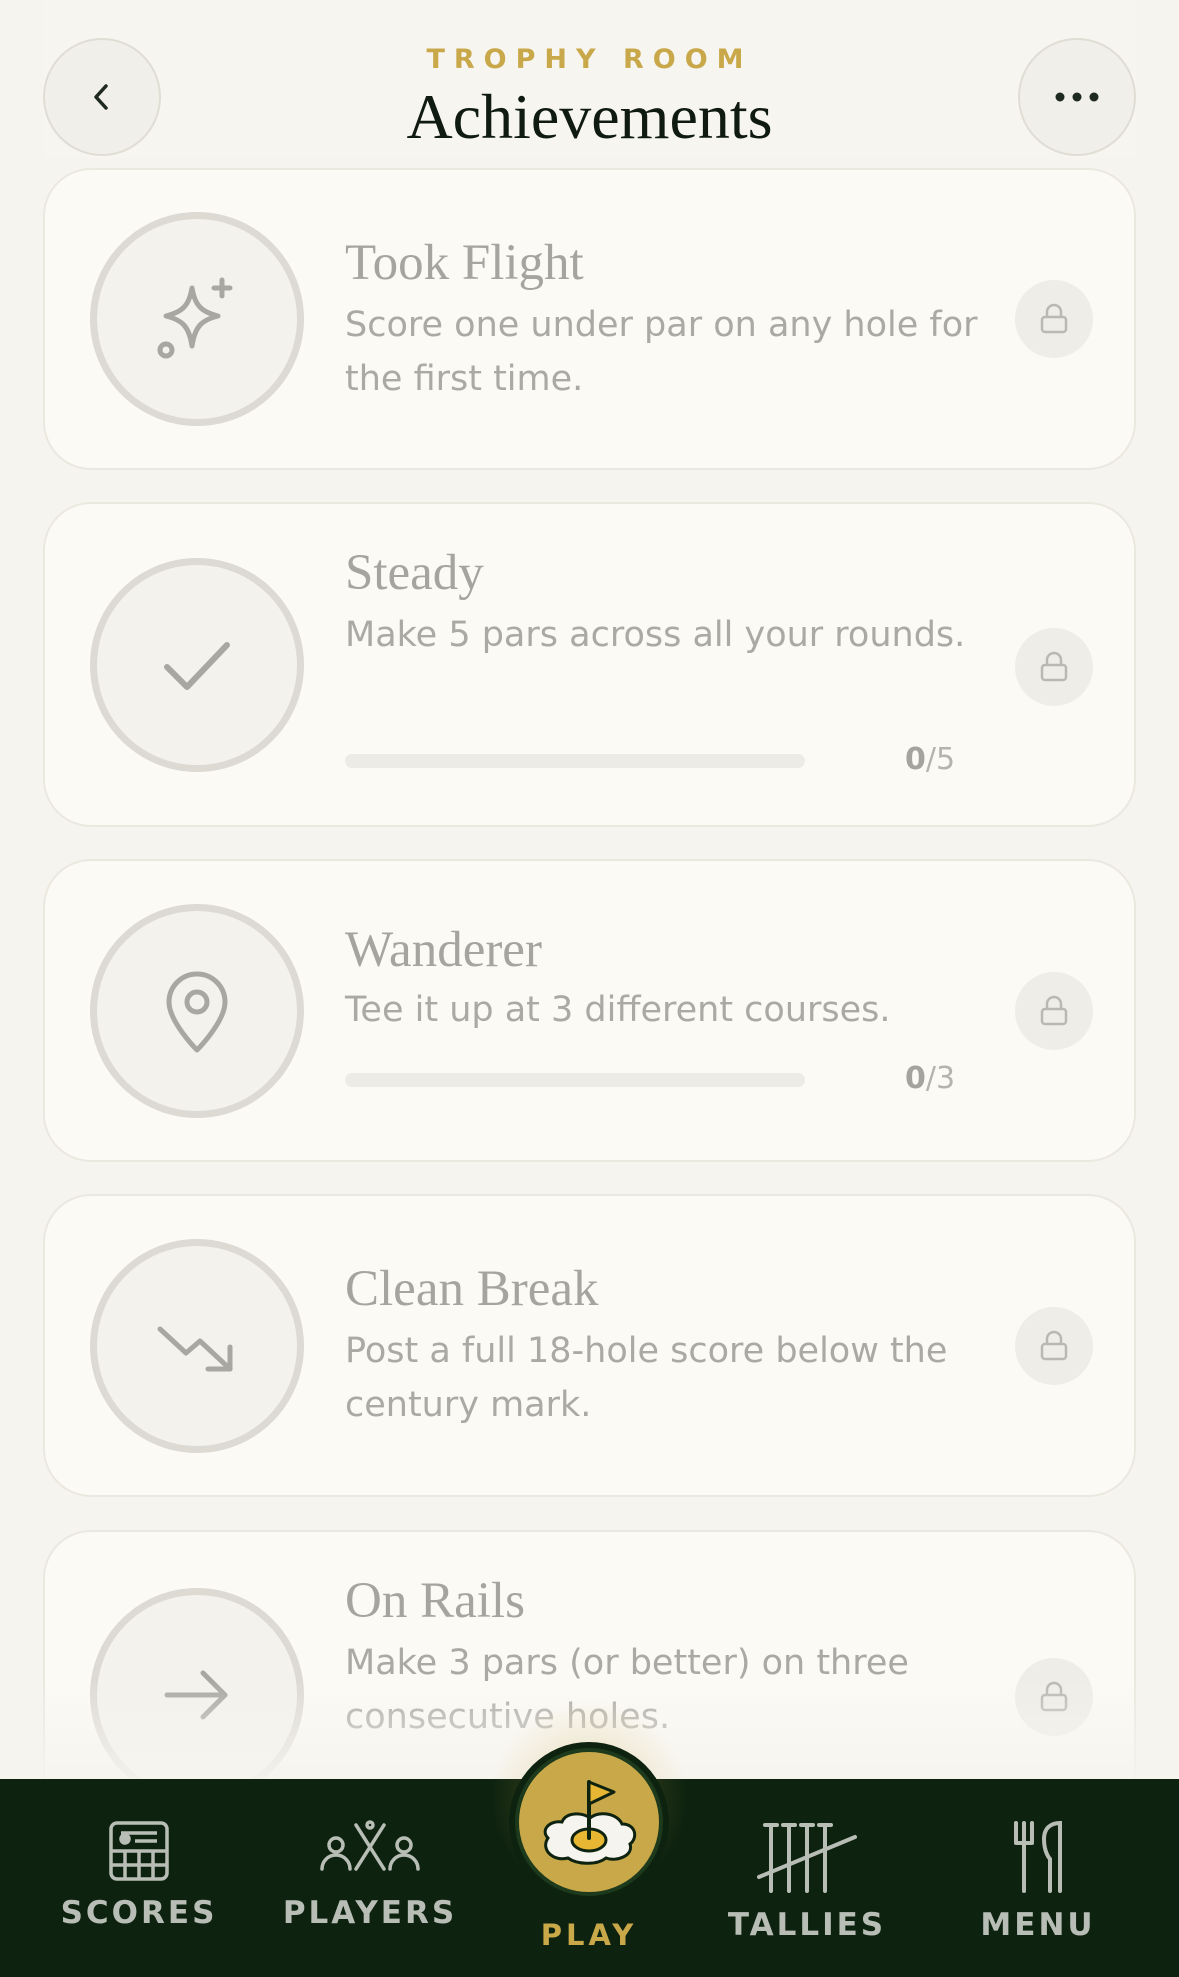  What do you see at coordinates (807, 1925) in the screenshot?
I see `nav-tallies-label: TALLIES` at bounding box center [807, 1925].